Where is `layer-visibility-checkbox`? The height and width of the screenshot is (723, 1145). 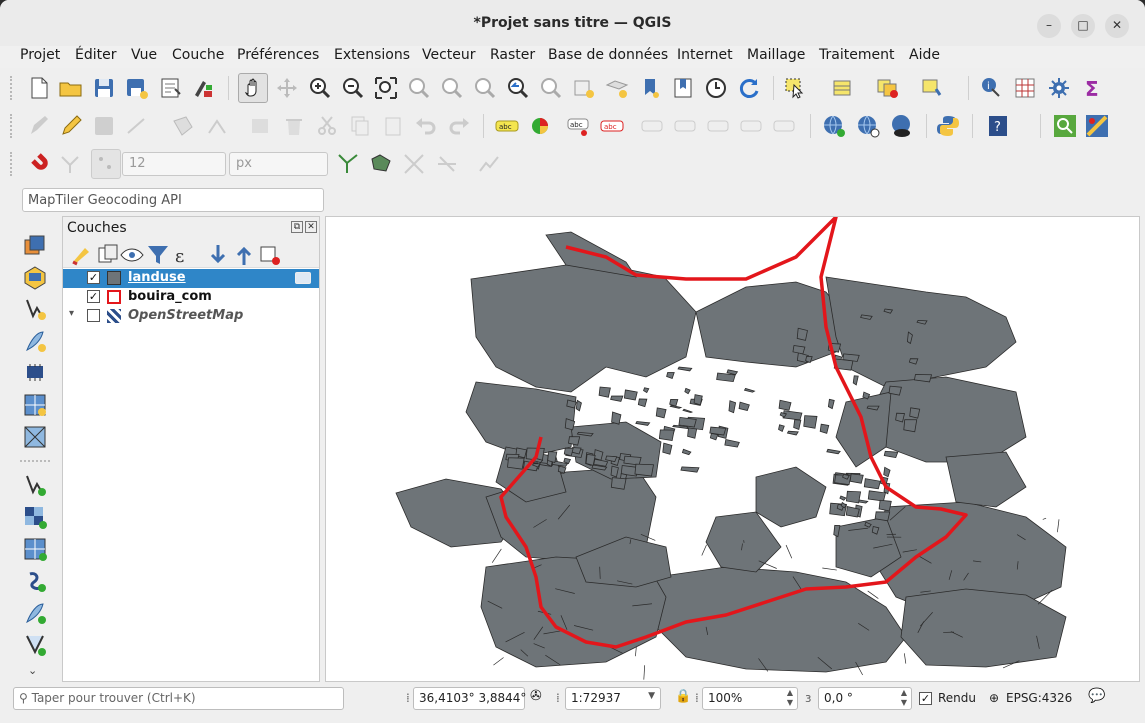
layer-visibility-checkbox is located at coordinates (93, 315).